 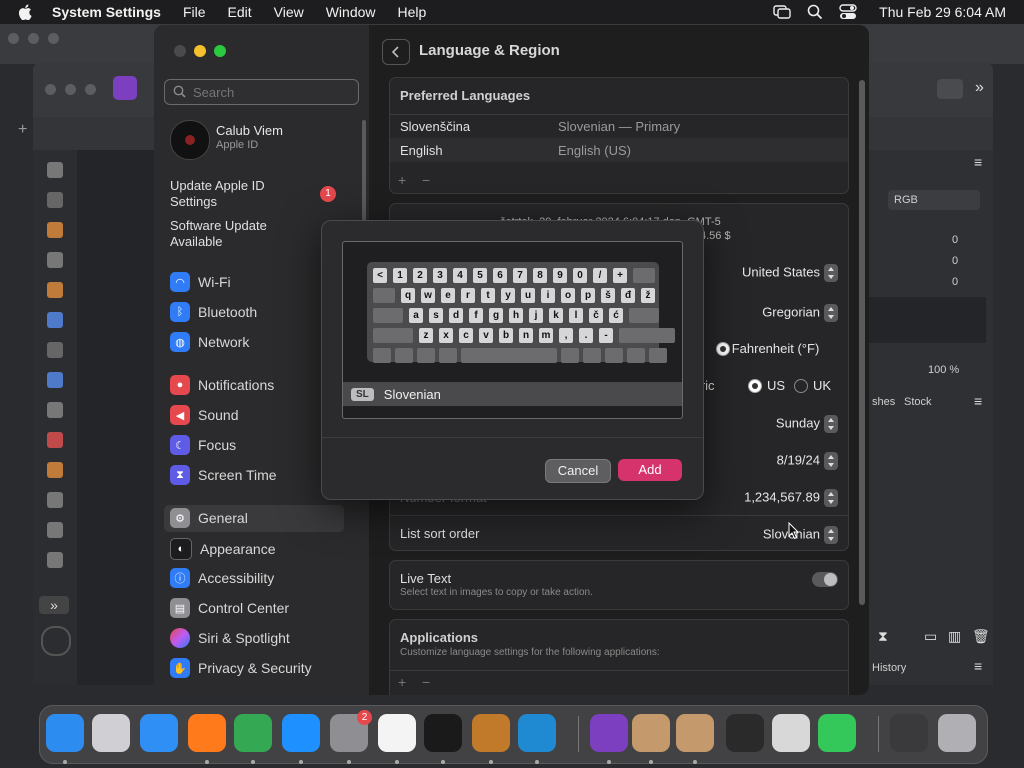 I want to click on marquee-tool-icon, so click(x=55, y=350).